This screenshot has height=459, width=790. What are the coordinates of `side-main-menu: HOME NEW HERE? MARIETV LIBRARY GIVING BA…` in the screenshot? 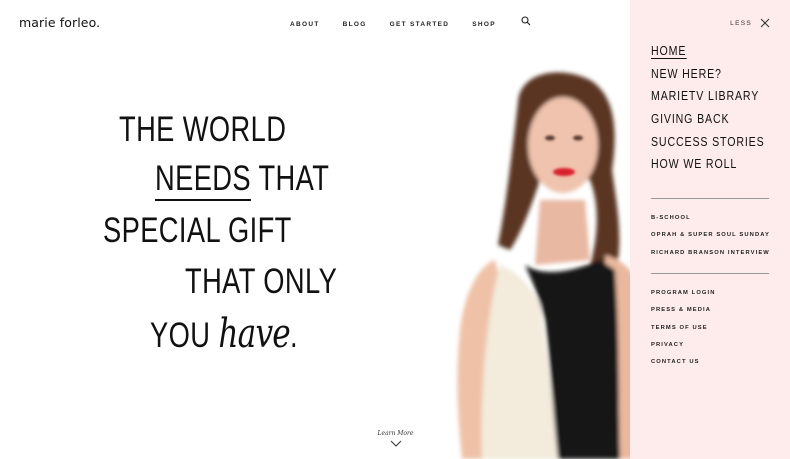 It's located at (718, 112).